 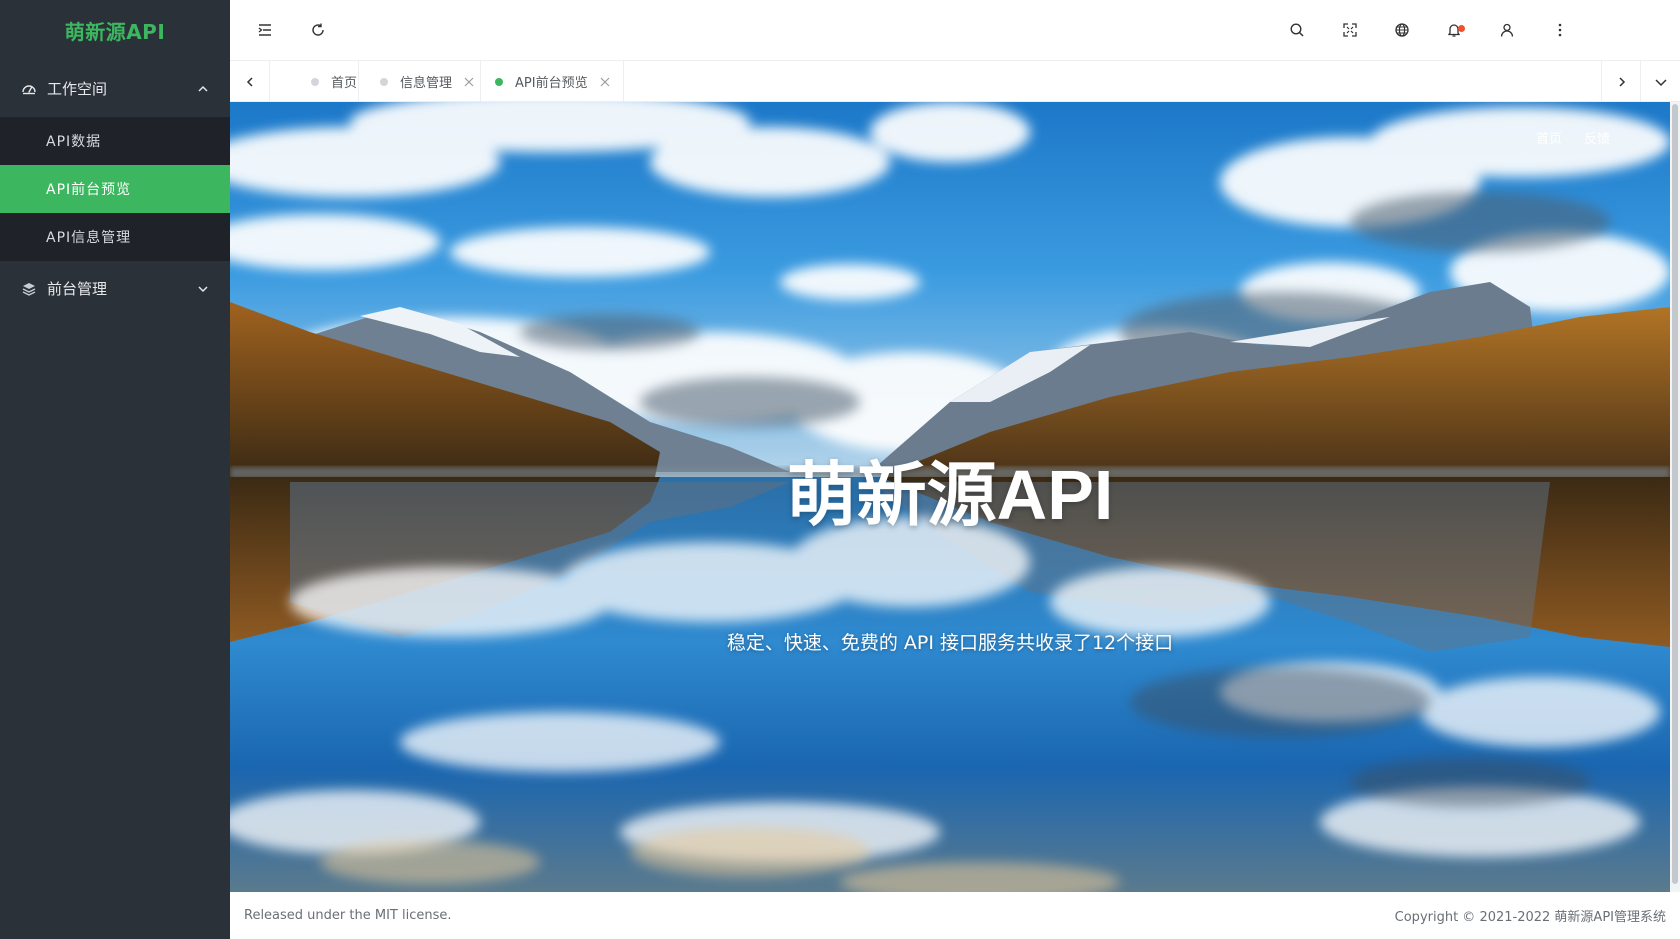 I want to click on hero-link-home: 首页, so click(x=1549, y=137).